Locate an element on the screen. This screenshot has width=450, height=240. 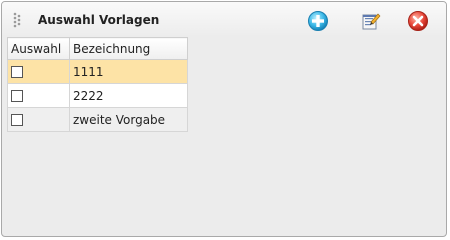
table-row: 1111 is located at coordinates (97, 71).